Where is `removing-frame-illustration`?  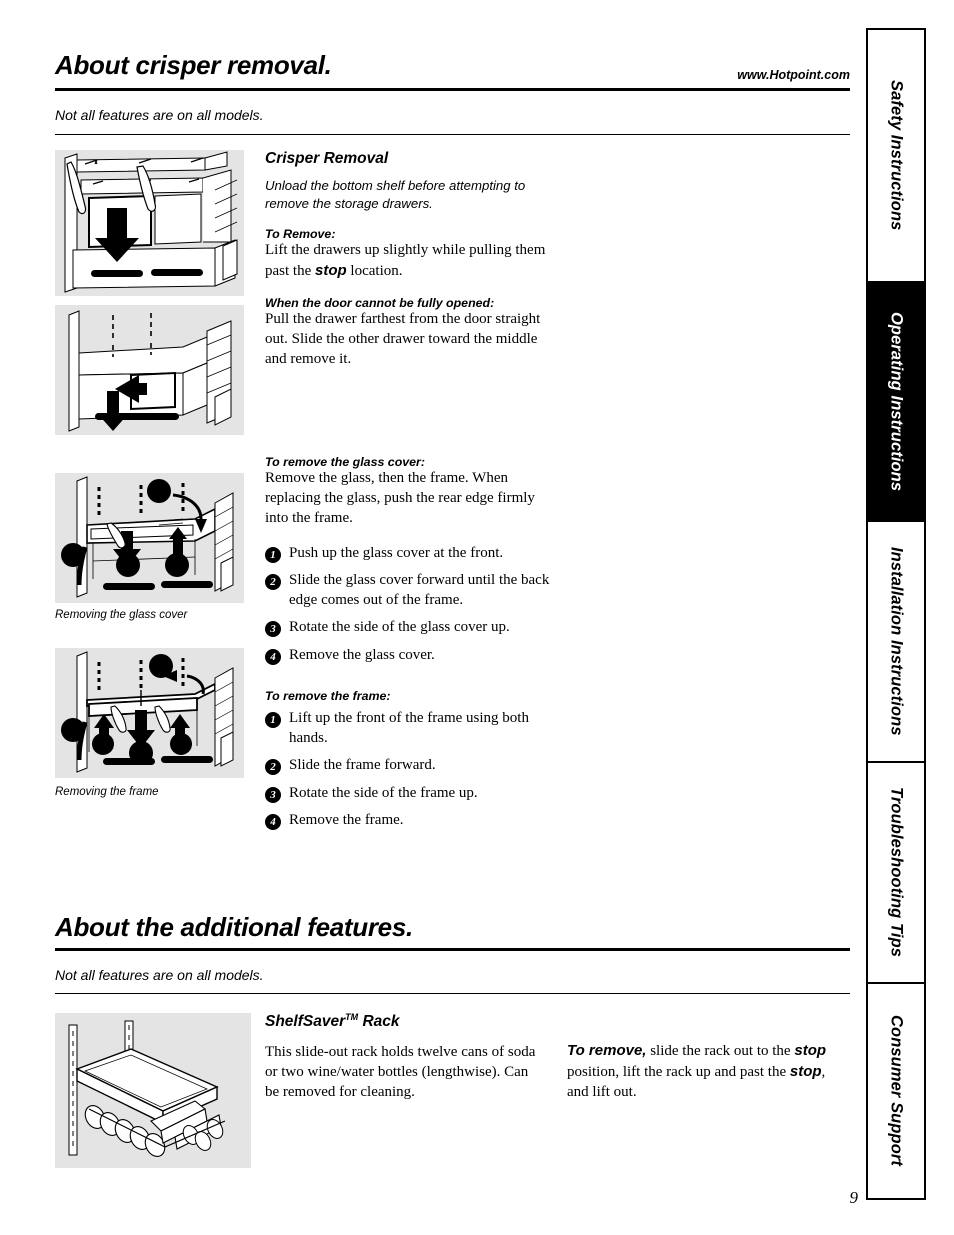
removing-frame-illustration is located at coordinates (147, 712).